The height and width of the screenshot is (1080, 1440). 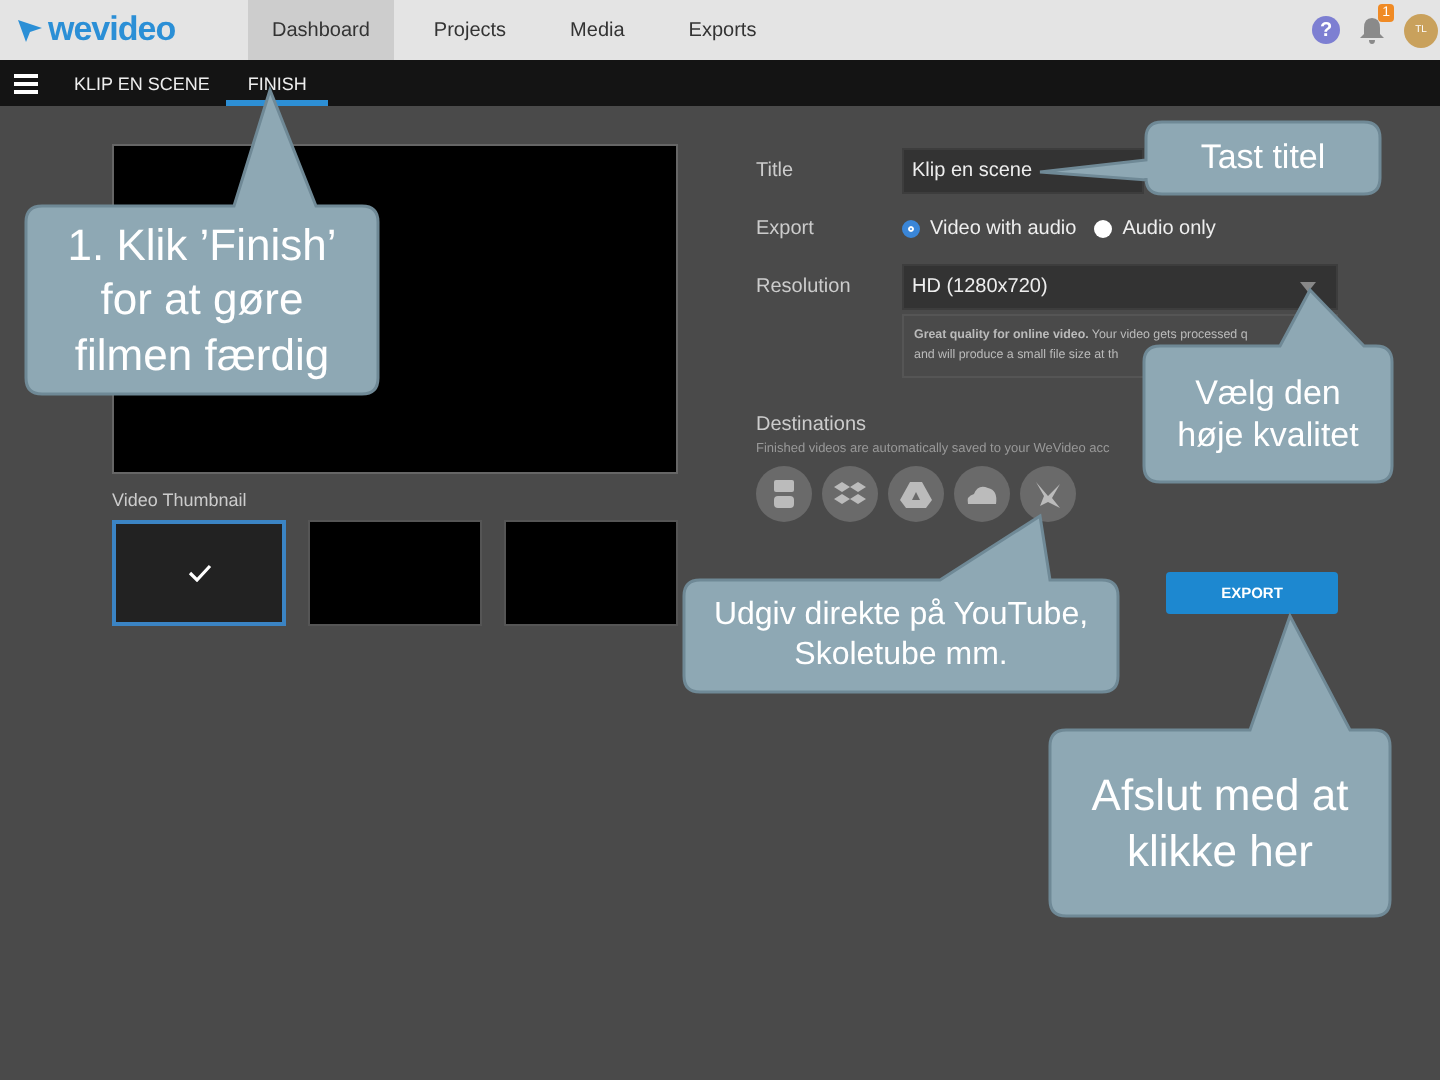 What do you see at coordinates (30, 30) in the screenshot?
I see `logo-icon` at bounding box center [30, 30].